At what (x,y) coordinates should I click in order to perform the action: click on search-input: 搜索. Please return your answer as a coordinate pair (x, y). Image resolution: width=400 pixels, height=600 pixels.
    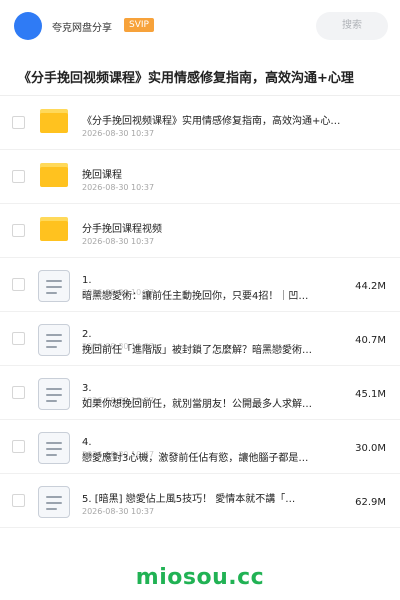
    Looking at the image, I should click on (352, 26).